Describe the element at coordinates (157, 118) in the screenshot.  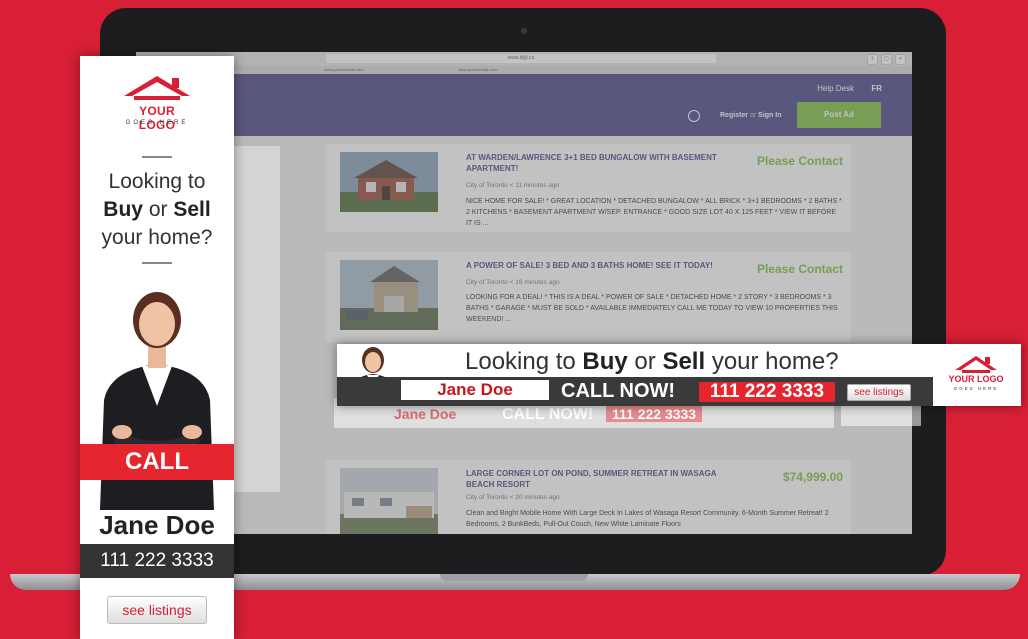
I see `logo-text: YOUR LOGO` at that location.